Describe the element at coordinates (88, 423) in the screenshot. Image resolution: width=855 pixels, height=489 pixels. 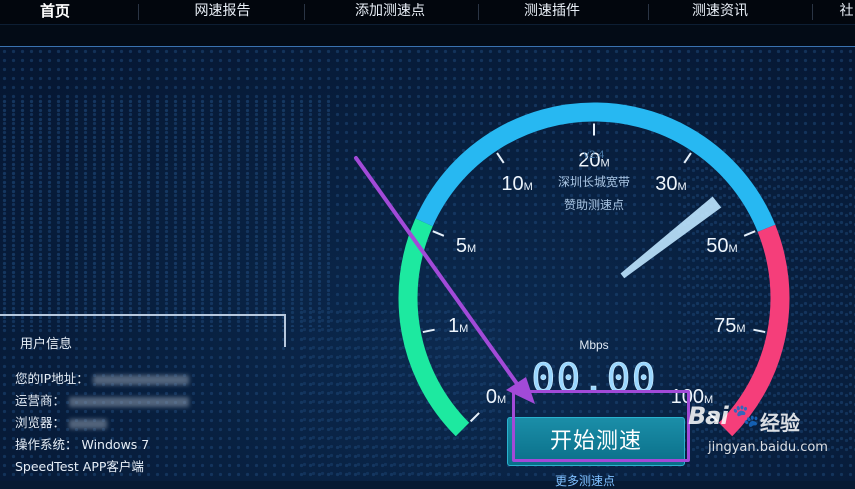
I see `browser-value-redacted` at that location.